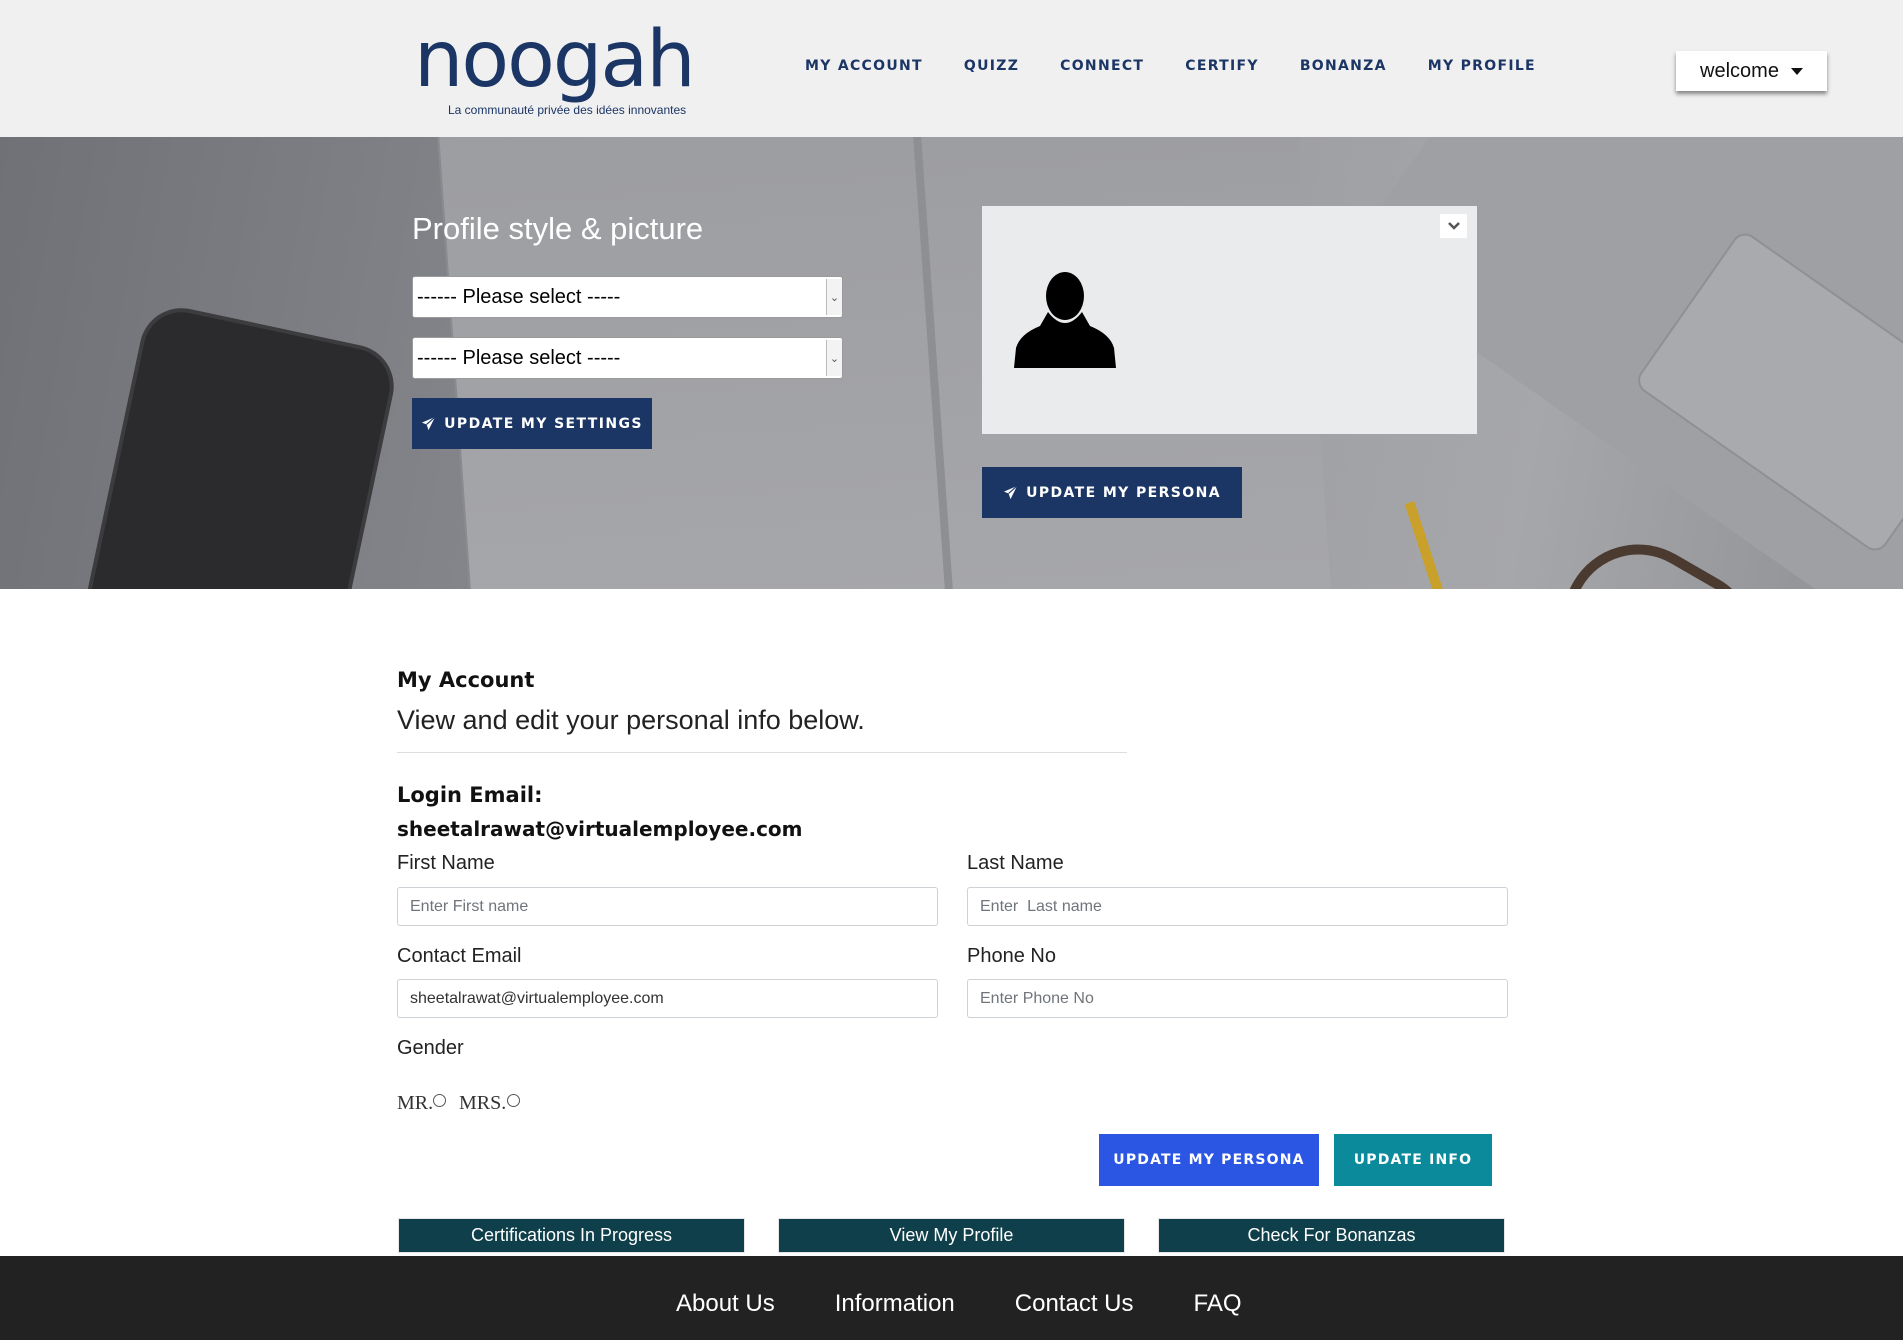 This screenshot has height=1340, width=1903. What do you see at coordinates (667, 906) in the screenshot?
I see `first-name-field` at bounding box center [667, 906].